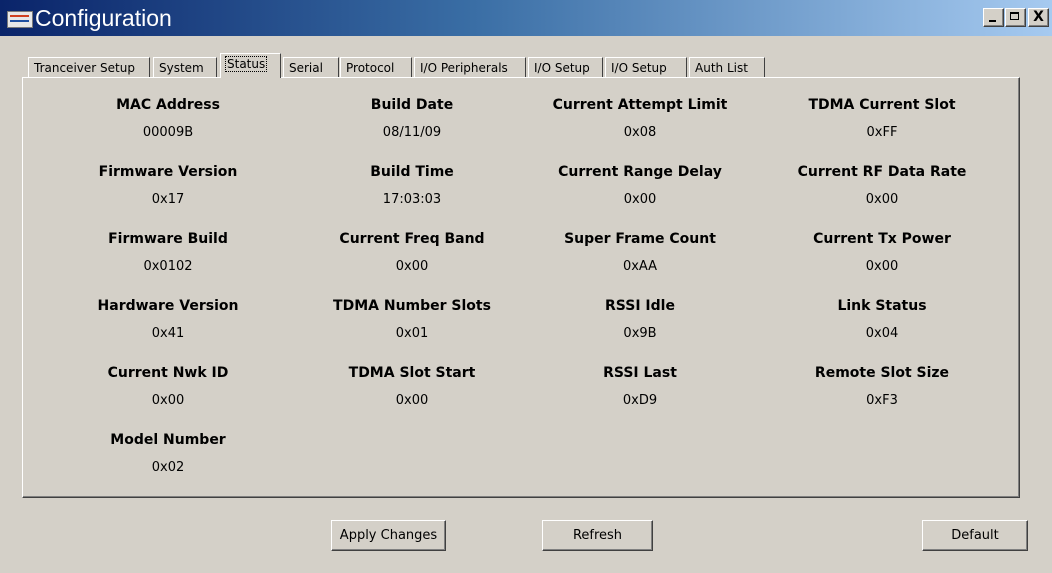 The width and height of the screenshot is (1052, 573). I want to click on field-label: RSSI Idle, so click(640, 306).